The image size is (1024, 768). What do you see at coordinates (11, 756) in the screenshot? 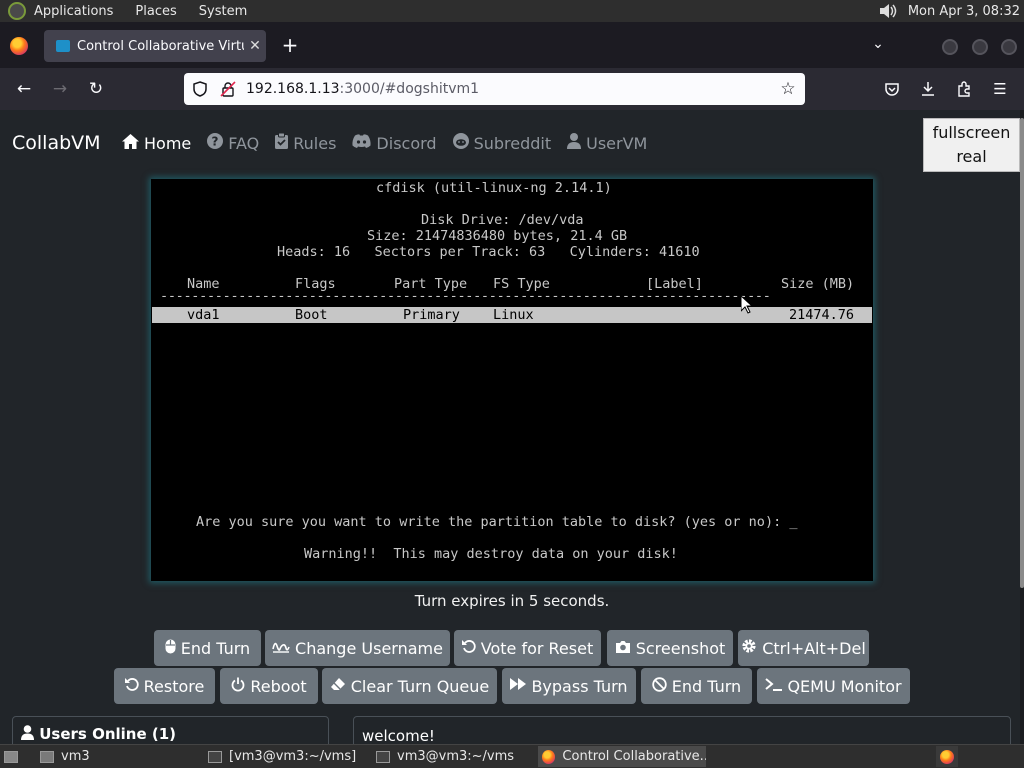
I see `desktop-icon` at bounding box center [11, 756].